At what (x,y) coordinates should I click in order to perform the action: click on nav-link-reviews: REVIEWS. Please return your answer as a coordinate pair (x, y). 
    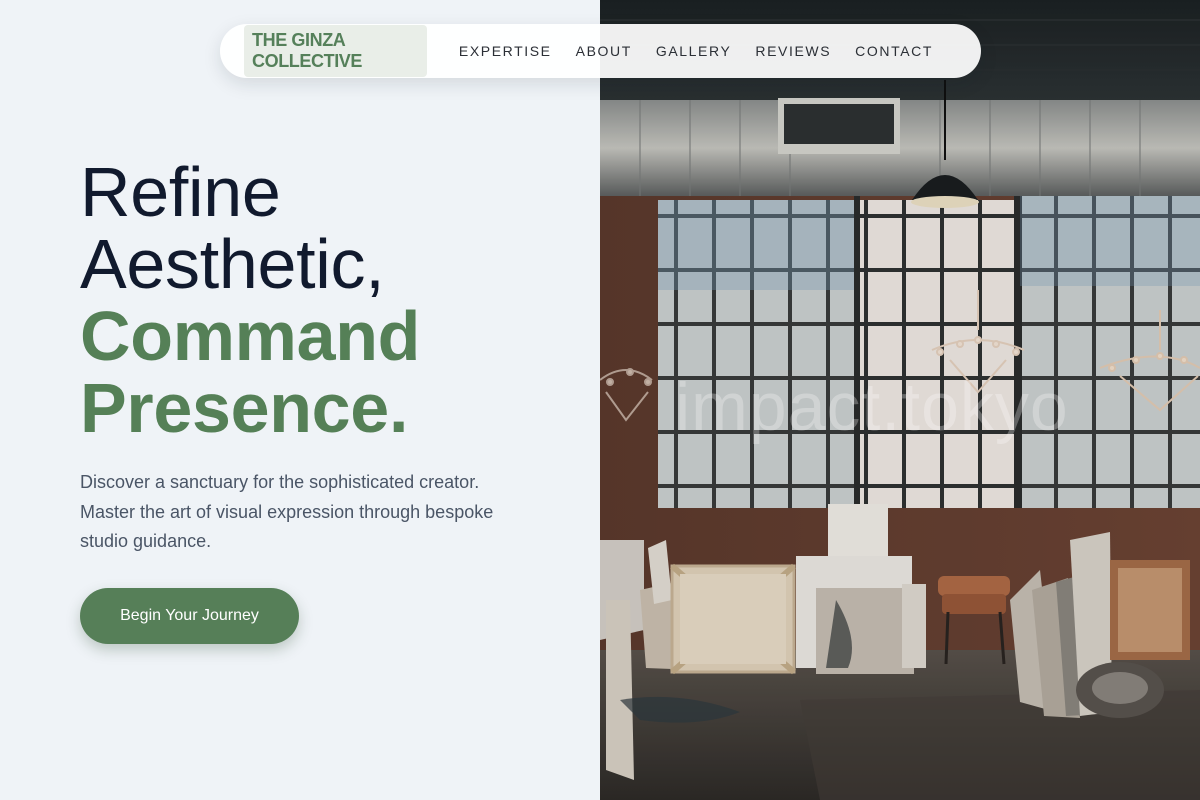
    Looking at the image, I should click on (793, 51).